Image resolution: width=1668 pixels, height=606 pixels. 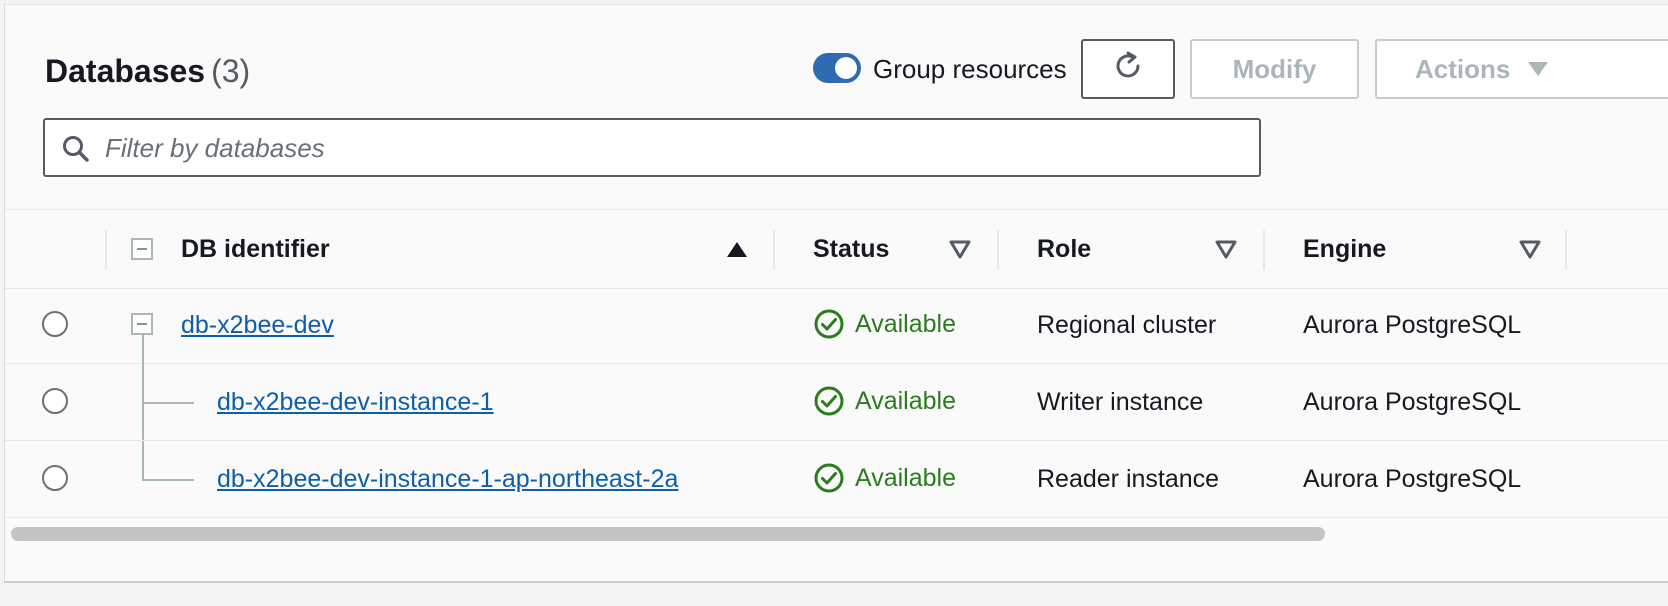 What do you see at coordinates (142, 324) in the screenshot?
I see `collapse-group-icon` at bounding box center [142, 324].